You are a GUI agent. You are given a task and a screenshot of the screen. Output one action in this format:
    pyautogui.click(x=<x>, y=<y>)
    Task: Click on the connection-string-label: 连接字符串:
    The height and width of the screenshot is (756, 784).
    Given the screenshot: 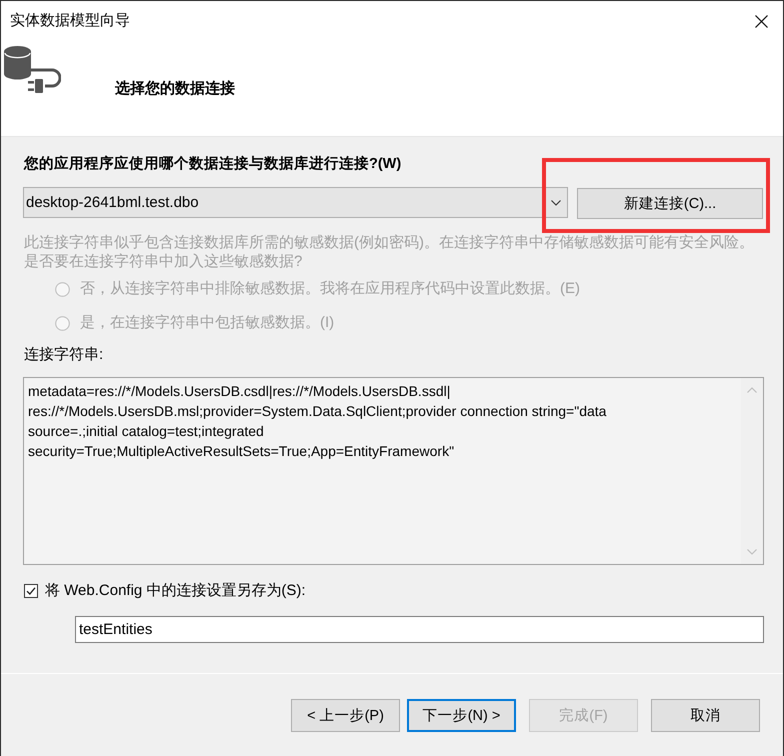 What is the action you would take?
    pyautogui.click(x=63, y=355)
    